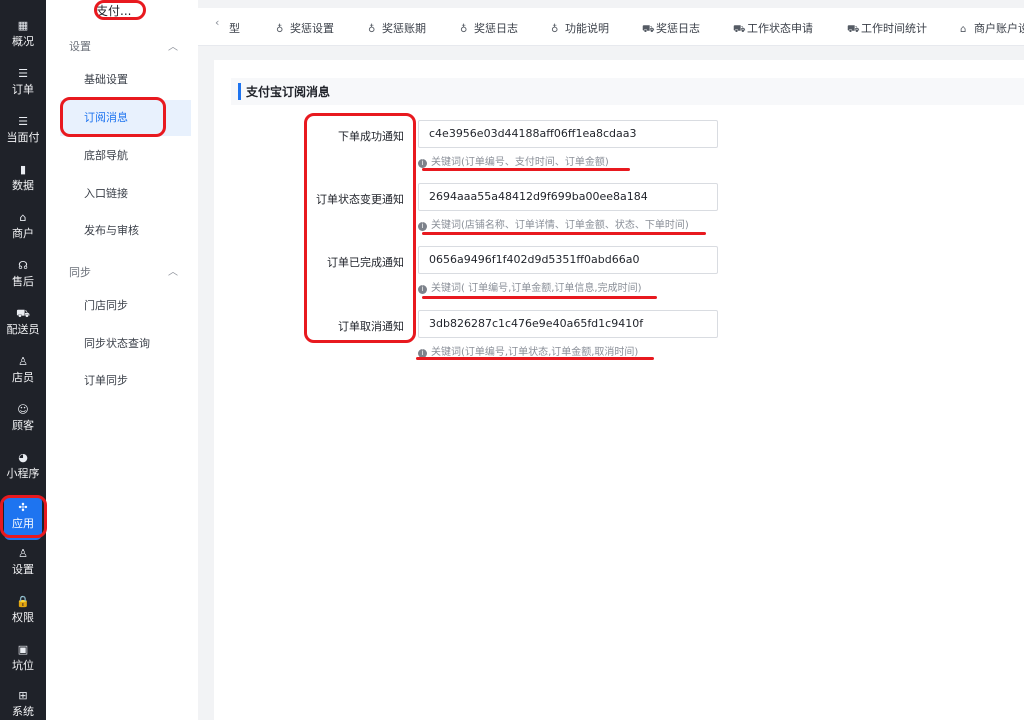 This screenshot has width=1024, height=720. What do you see at coordinates (23, 137) in the screenshot?
I see `rail-label: 当面付` at bounding box center [23, 137].